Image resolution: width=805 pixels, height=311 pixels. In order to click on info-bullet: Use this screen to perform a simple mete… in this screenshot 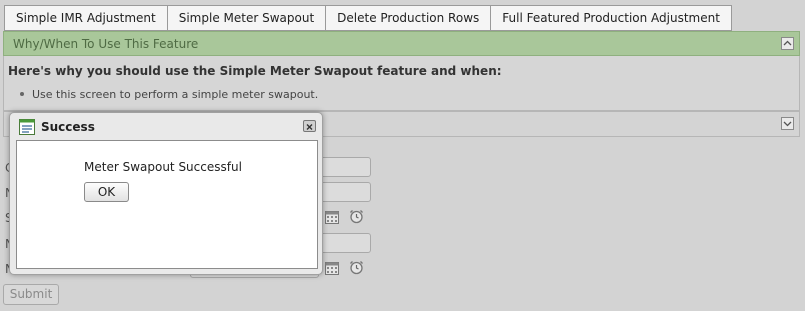, I will do `click(169, 94)`.